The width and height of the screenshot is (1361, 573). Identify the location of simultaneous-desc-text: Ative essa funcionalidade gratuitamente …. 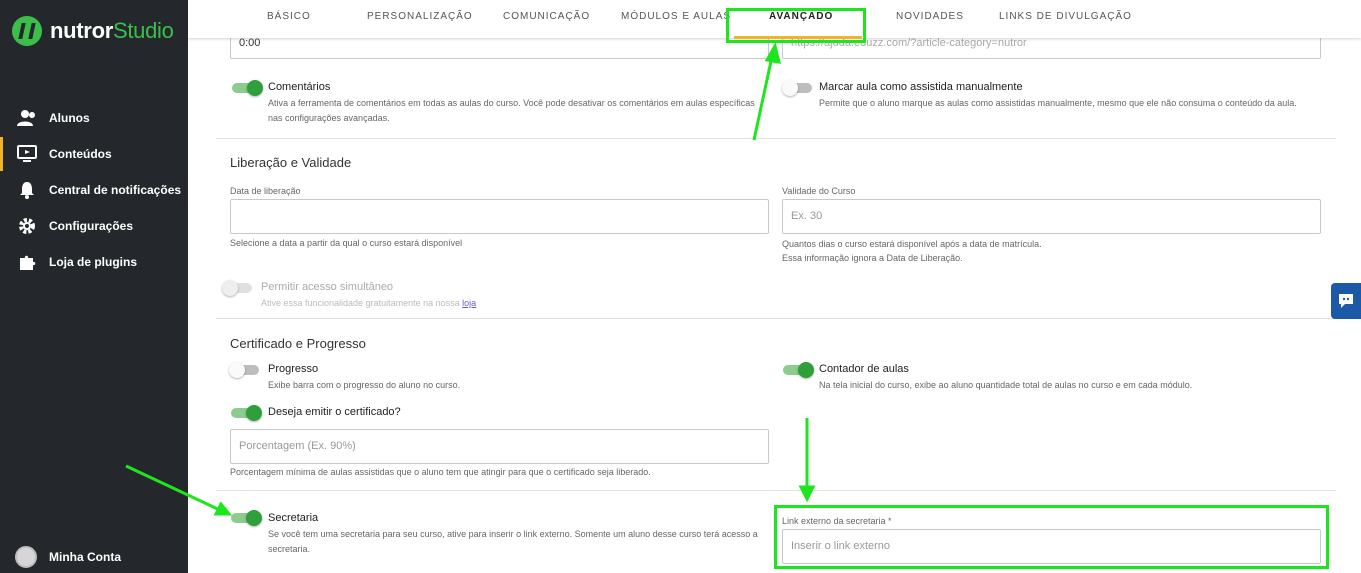
(360, 303).